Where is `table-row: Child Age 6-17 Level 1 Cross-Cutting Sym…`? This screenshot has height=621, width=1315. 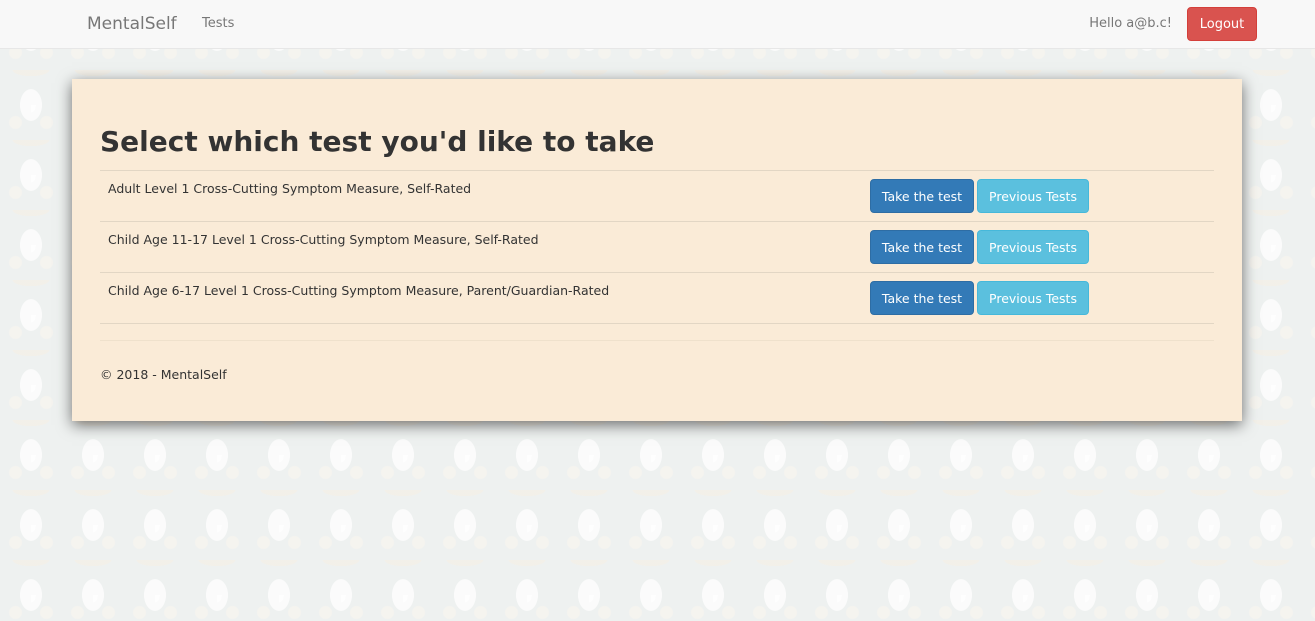 table-row: Child Age 6-17 Level 1 Cross-Cutting Sym… is located at coordinates (657, 298).